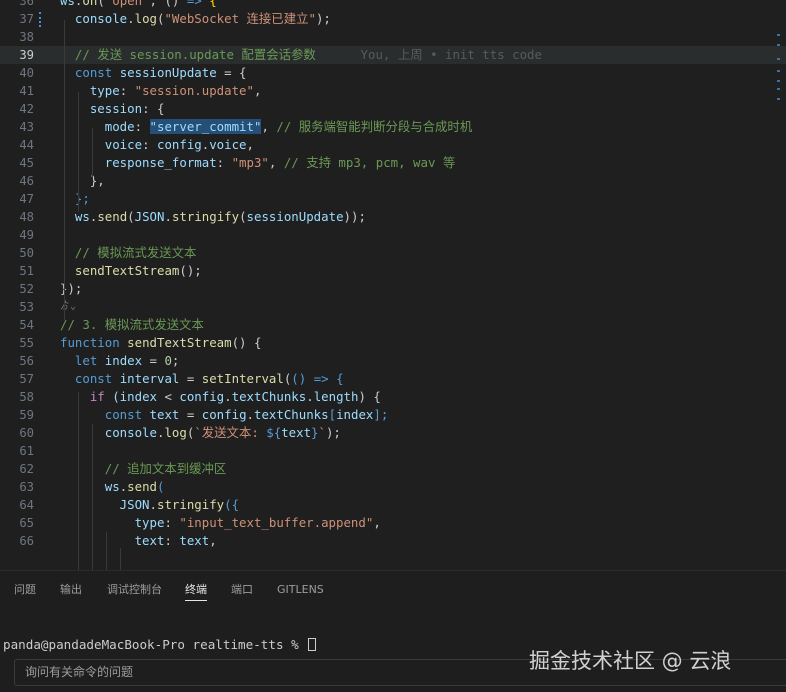 This screenshot has width=786, height=692. Describe the element at coordinates (393, 145) in the screenshot. I see `code-line: 44 voice: config.voice,` at that location.